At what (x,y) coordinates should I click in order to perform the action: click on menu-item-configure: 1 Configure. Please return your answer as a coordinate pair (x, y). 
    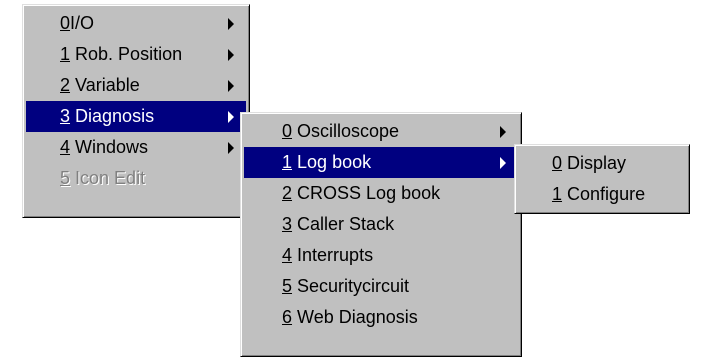
    Looking at the image, I should click on (602, 194).